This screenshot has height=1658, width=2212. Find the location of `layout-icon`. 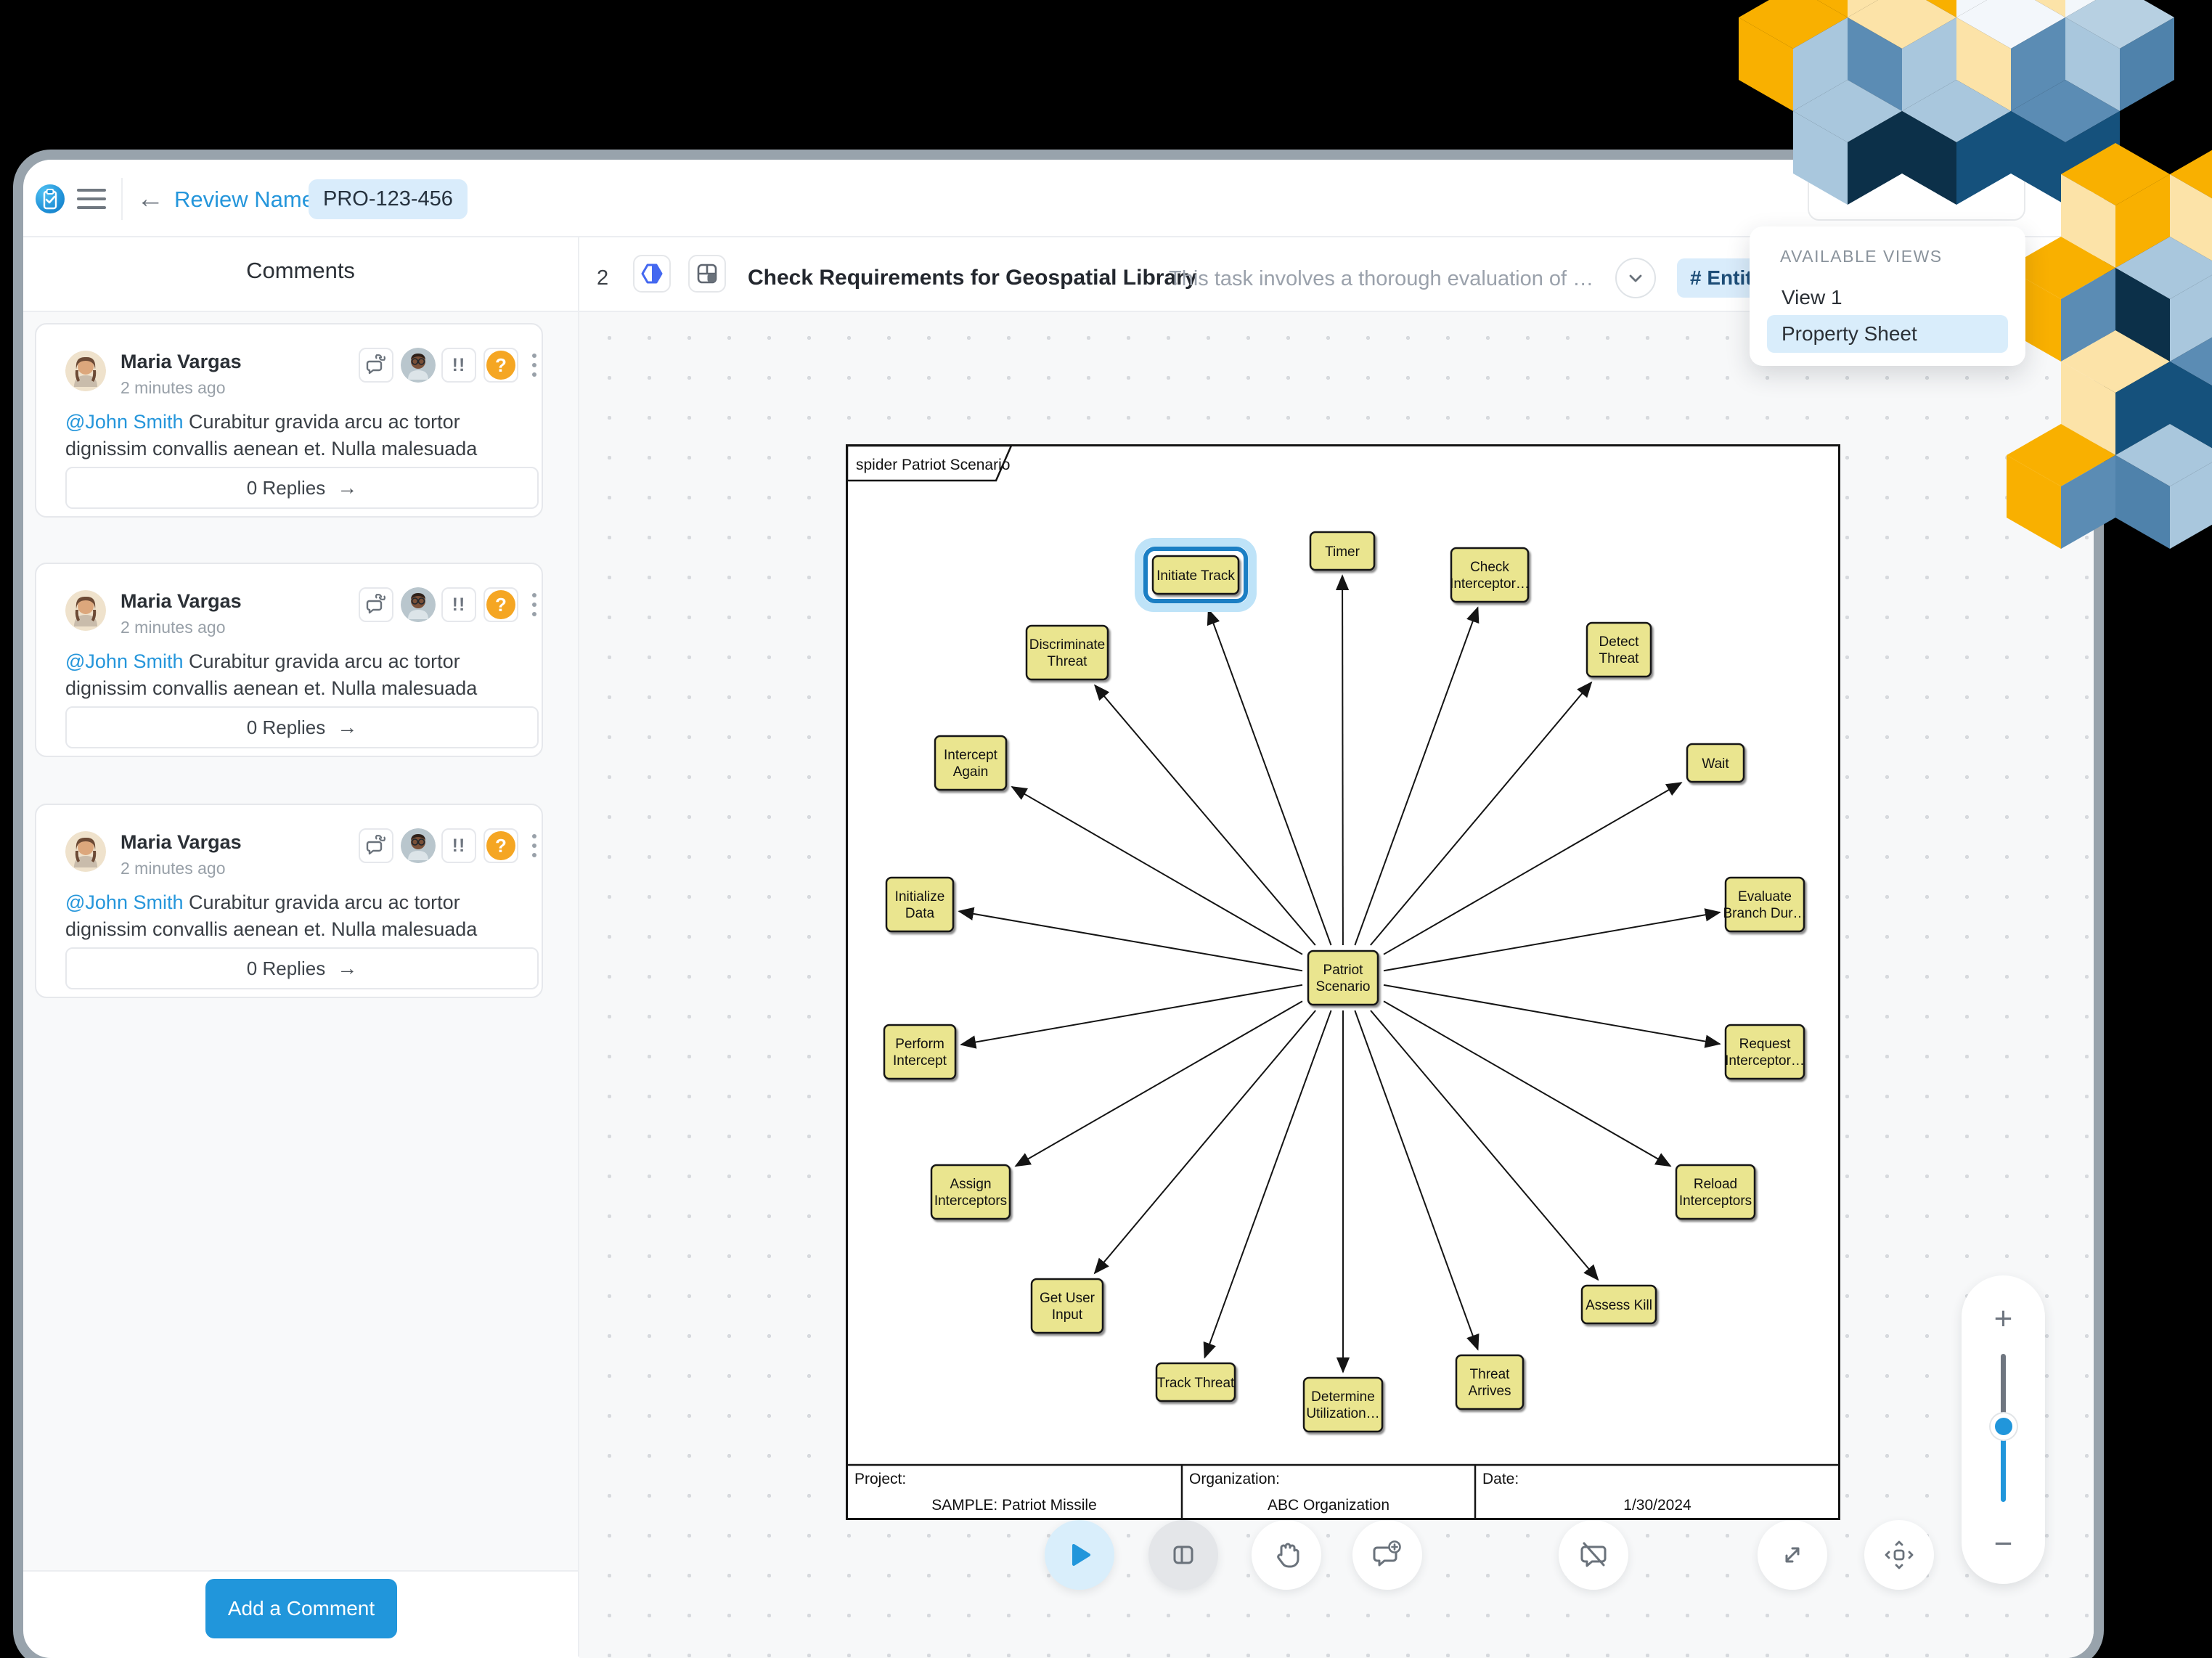

layout-icon is located at coordinates (707, 274).